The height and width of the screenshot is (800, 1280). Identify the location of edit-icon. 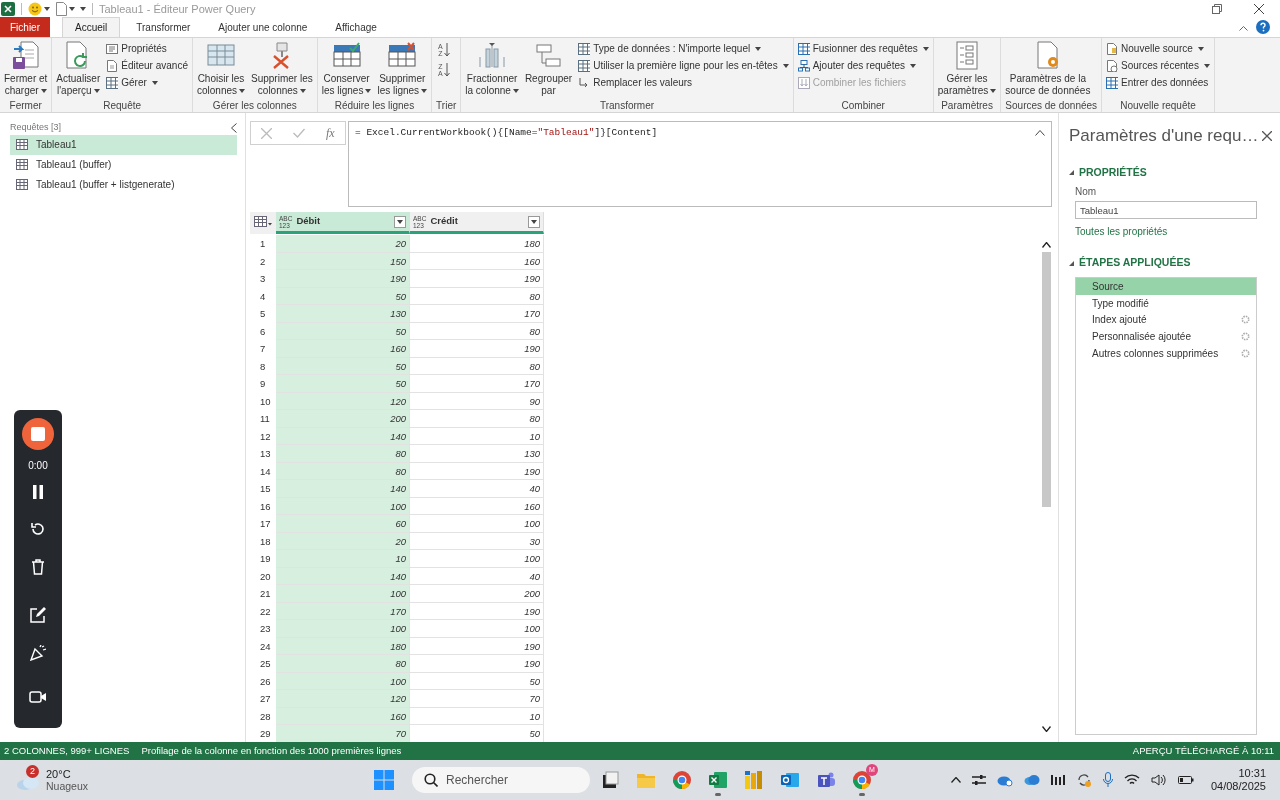
(38, 615).